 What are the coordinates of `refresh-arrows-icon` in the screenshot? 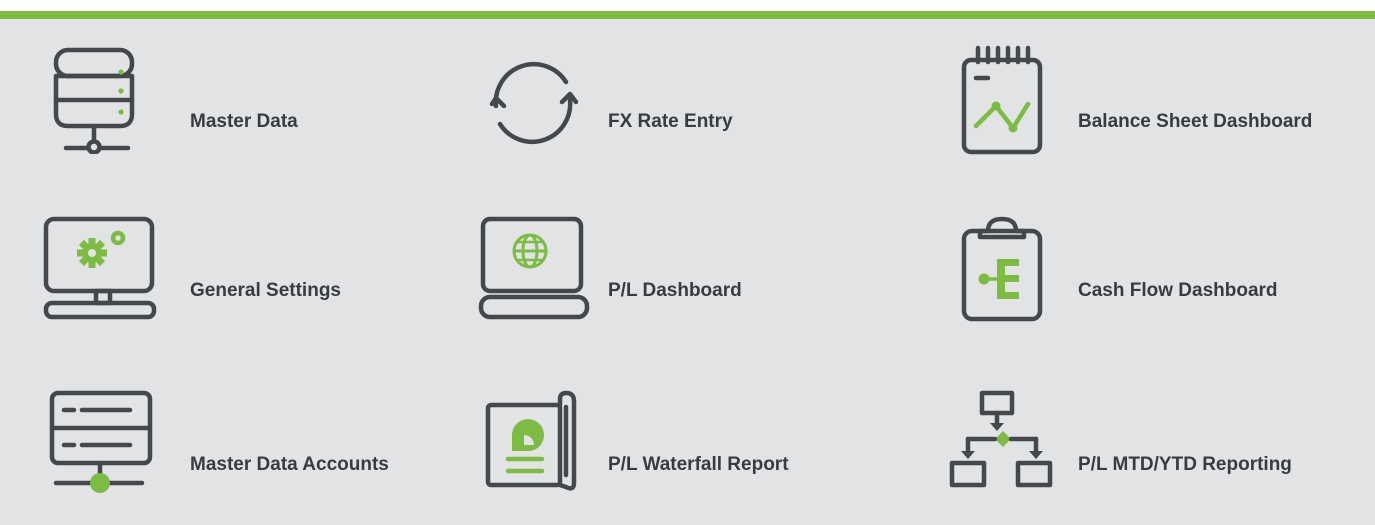 It's located at (534, 103).